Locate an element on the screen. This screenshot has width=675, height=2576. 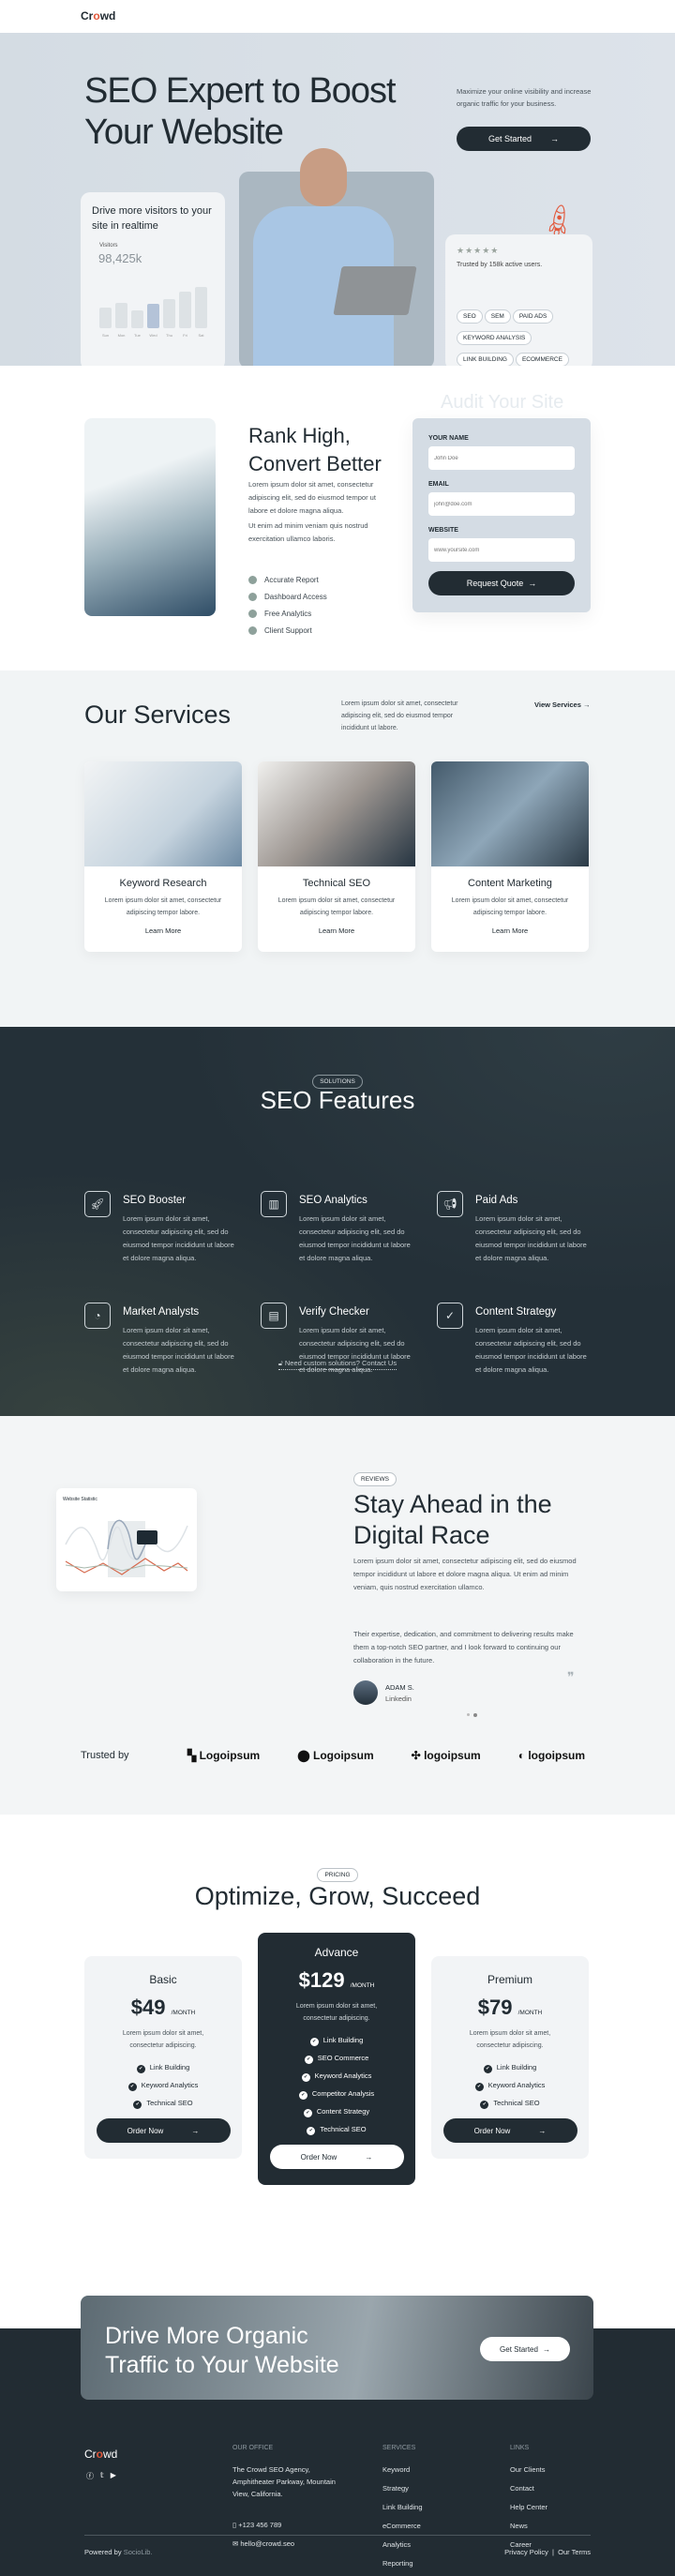
powered-by: Powered by SocioLib. is located at coordinates (118, 2552).